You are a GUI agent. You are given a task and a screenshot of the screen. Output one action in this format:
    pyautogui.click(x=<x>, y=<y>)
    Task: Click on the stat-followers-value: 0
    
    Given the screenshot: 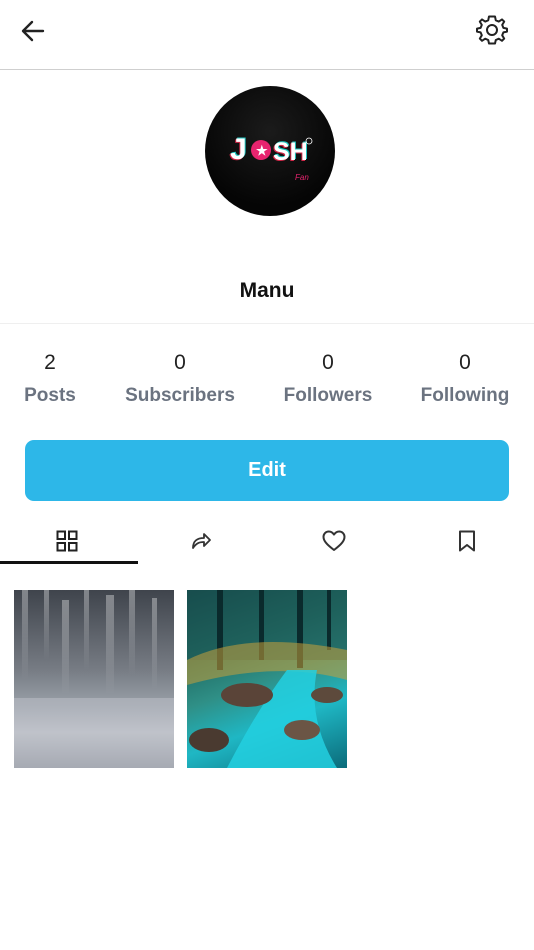 What is the action you would take?
    pyautogui.click(x=328, y=362)
    